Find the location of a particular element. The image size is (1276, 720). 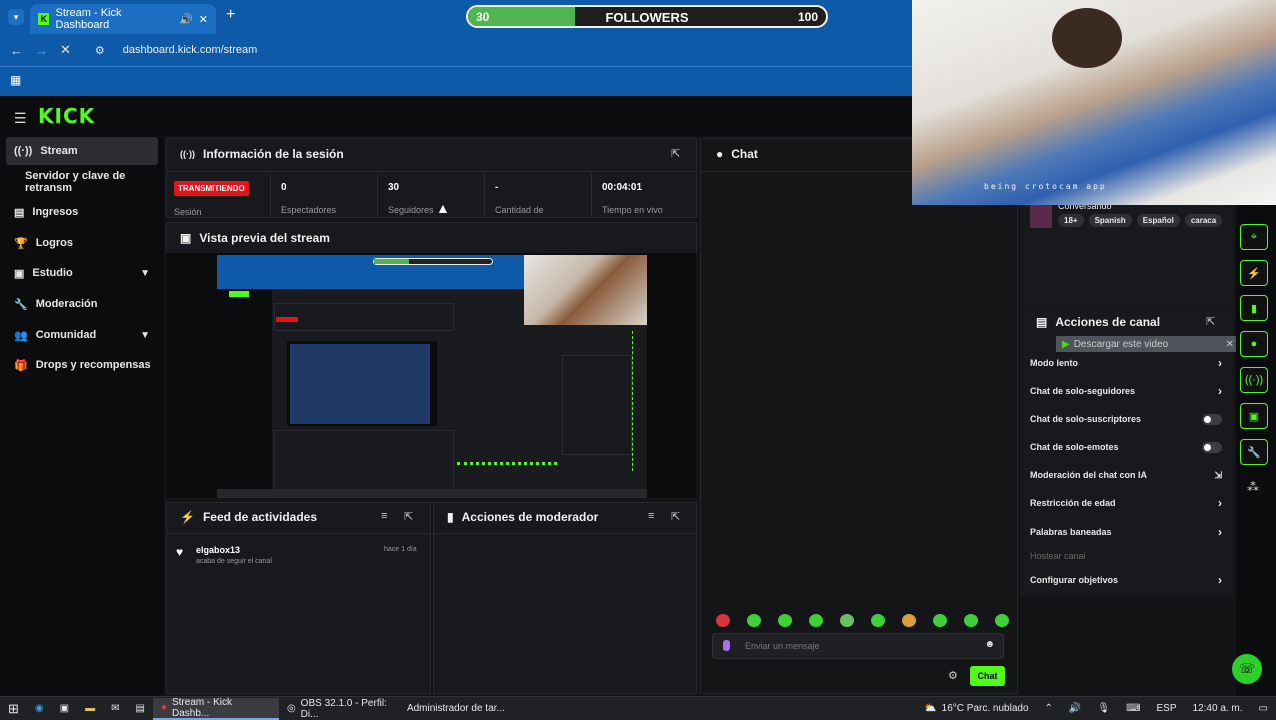

action-ai-moderation: Moderación del chat con IA ⇲ is located at coordinates (1126, 475).